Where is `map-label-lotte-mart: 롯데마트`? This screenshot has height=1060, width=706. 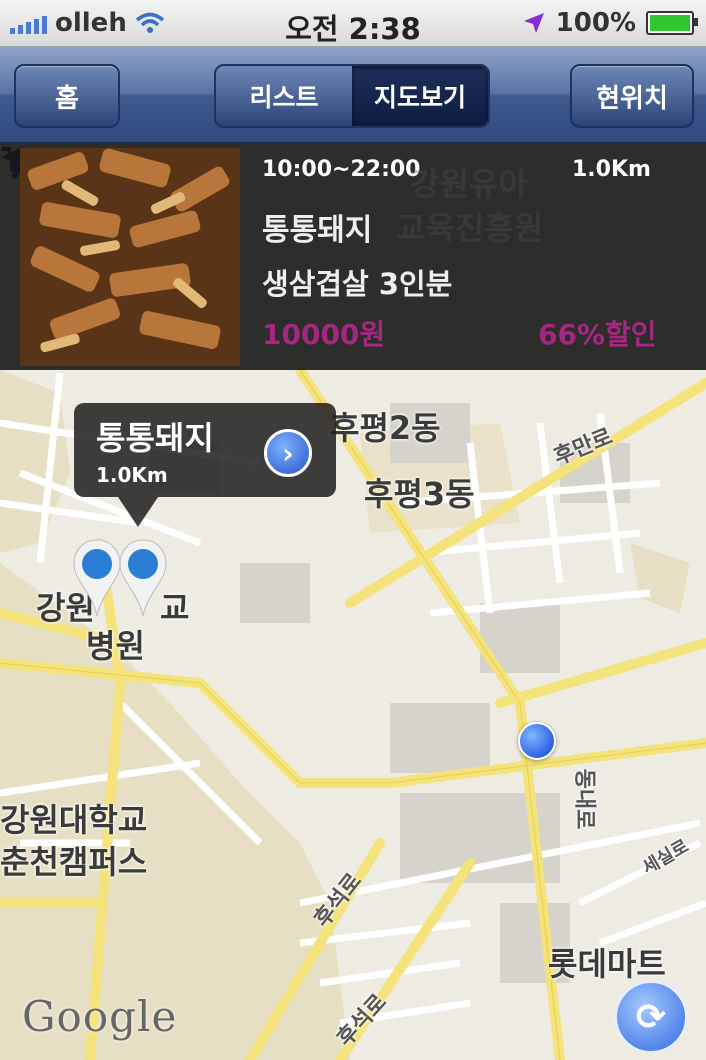 map-label-lotte-mart: 롯데마트 is located at coordinates (607, 964).